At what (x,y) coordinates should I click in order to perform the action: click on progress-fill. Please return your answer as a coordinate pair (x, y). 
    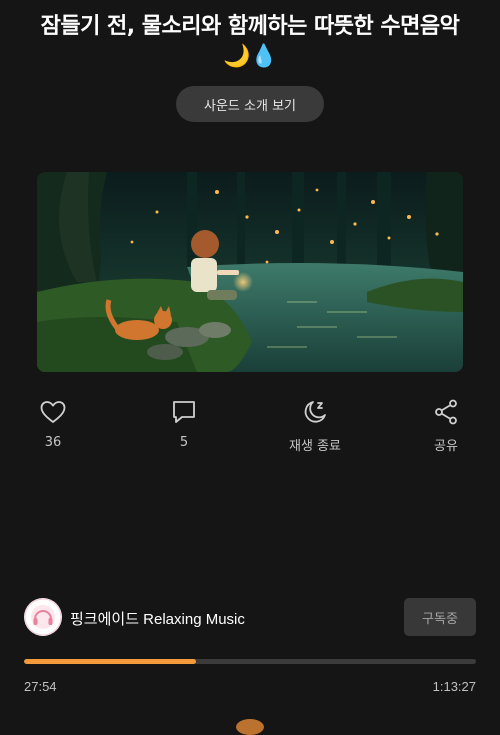
    Looking at the image, I should click on (110, 661).